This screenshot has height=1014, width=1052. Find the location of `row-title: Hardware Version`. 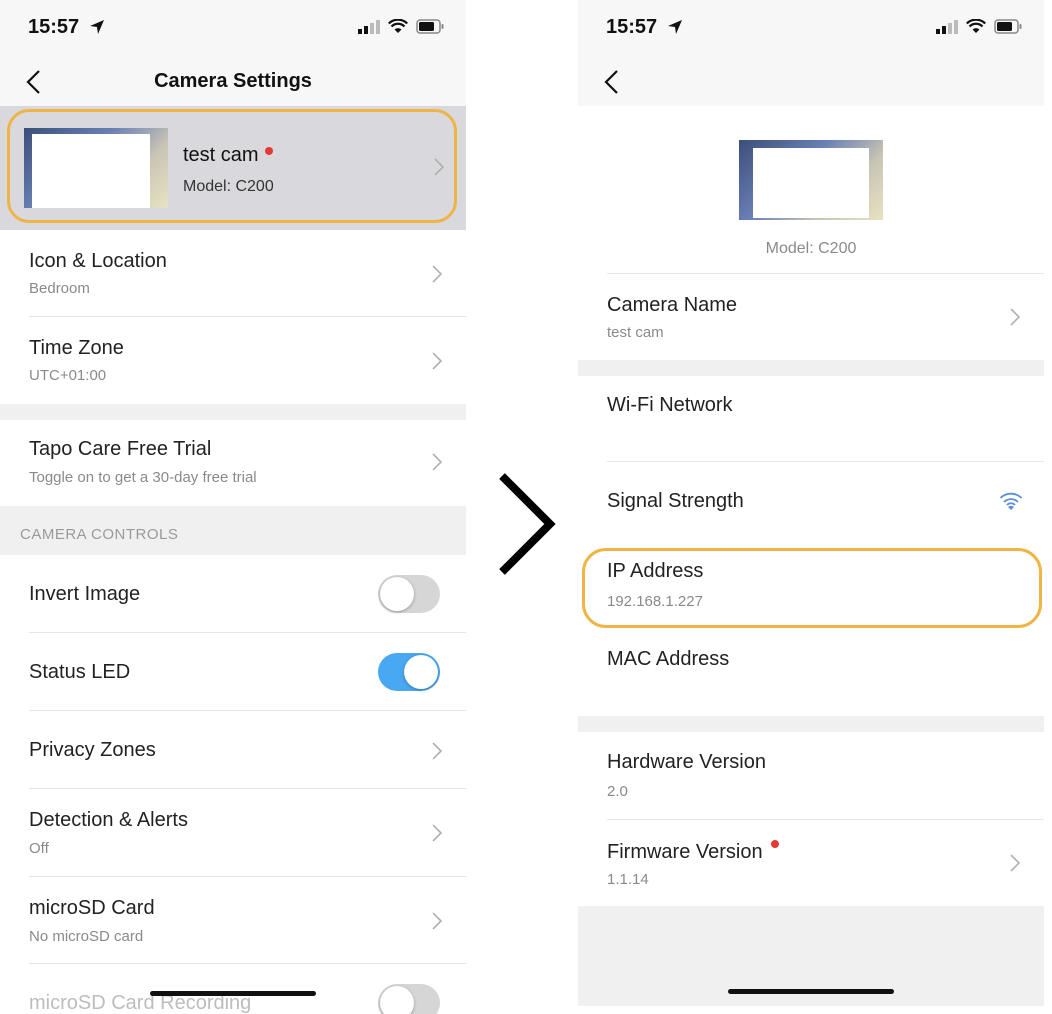

row-title: Hardware Version is located at coordinates (686, 762).